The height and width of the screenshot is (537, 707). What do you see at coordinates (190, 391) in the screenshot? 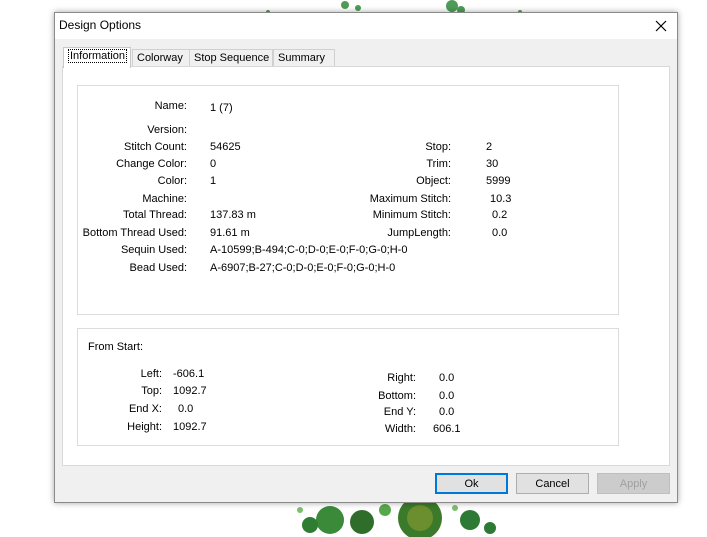
I see `top-value: 1092.7` at bounding box center [190, 391].